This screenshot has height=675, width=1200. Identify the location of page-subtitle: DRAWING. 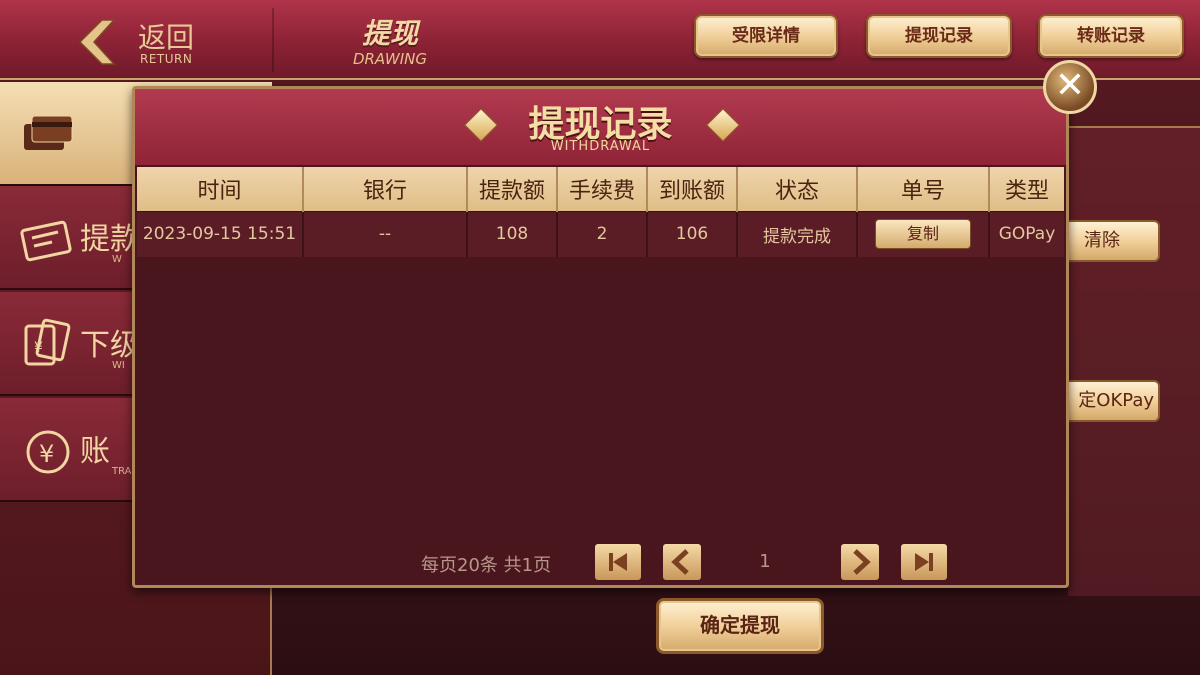
(390, 59).